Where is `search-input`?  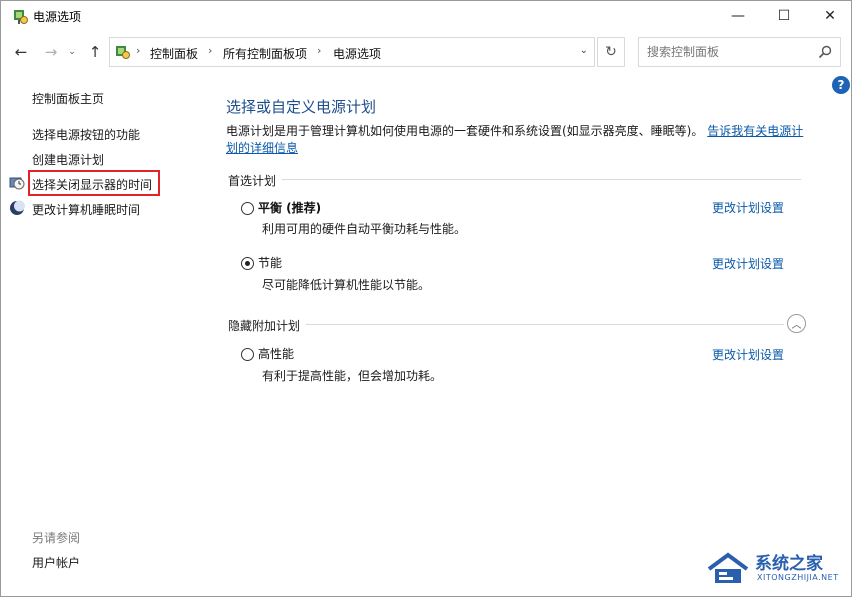
search-input is located at coordinates (729, 52).